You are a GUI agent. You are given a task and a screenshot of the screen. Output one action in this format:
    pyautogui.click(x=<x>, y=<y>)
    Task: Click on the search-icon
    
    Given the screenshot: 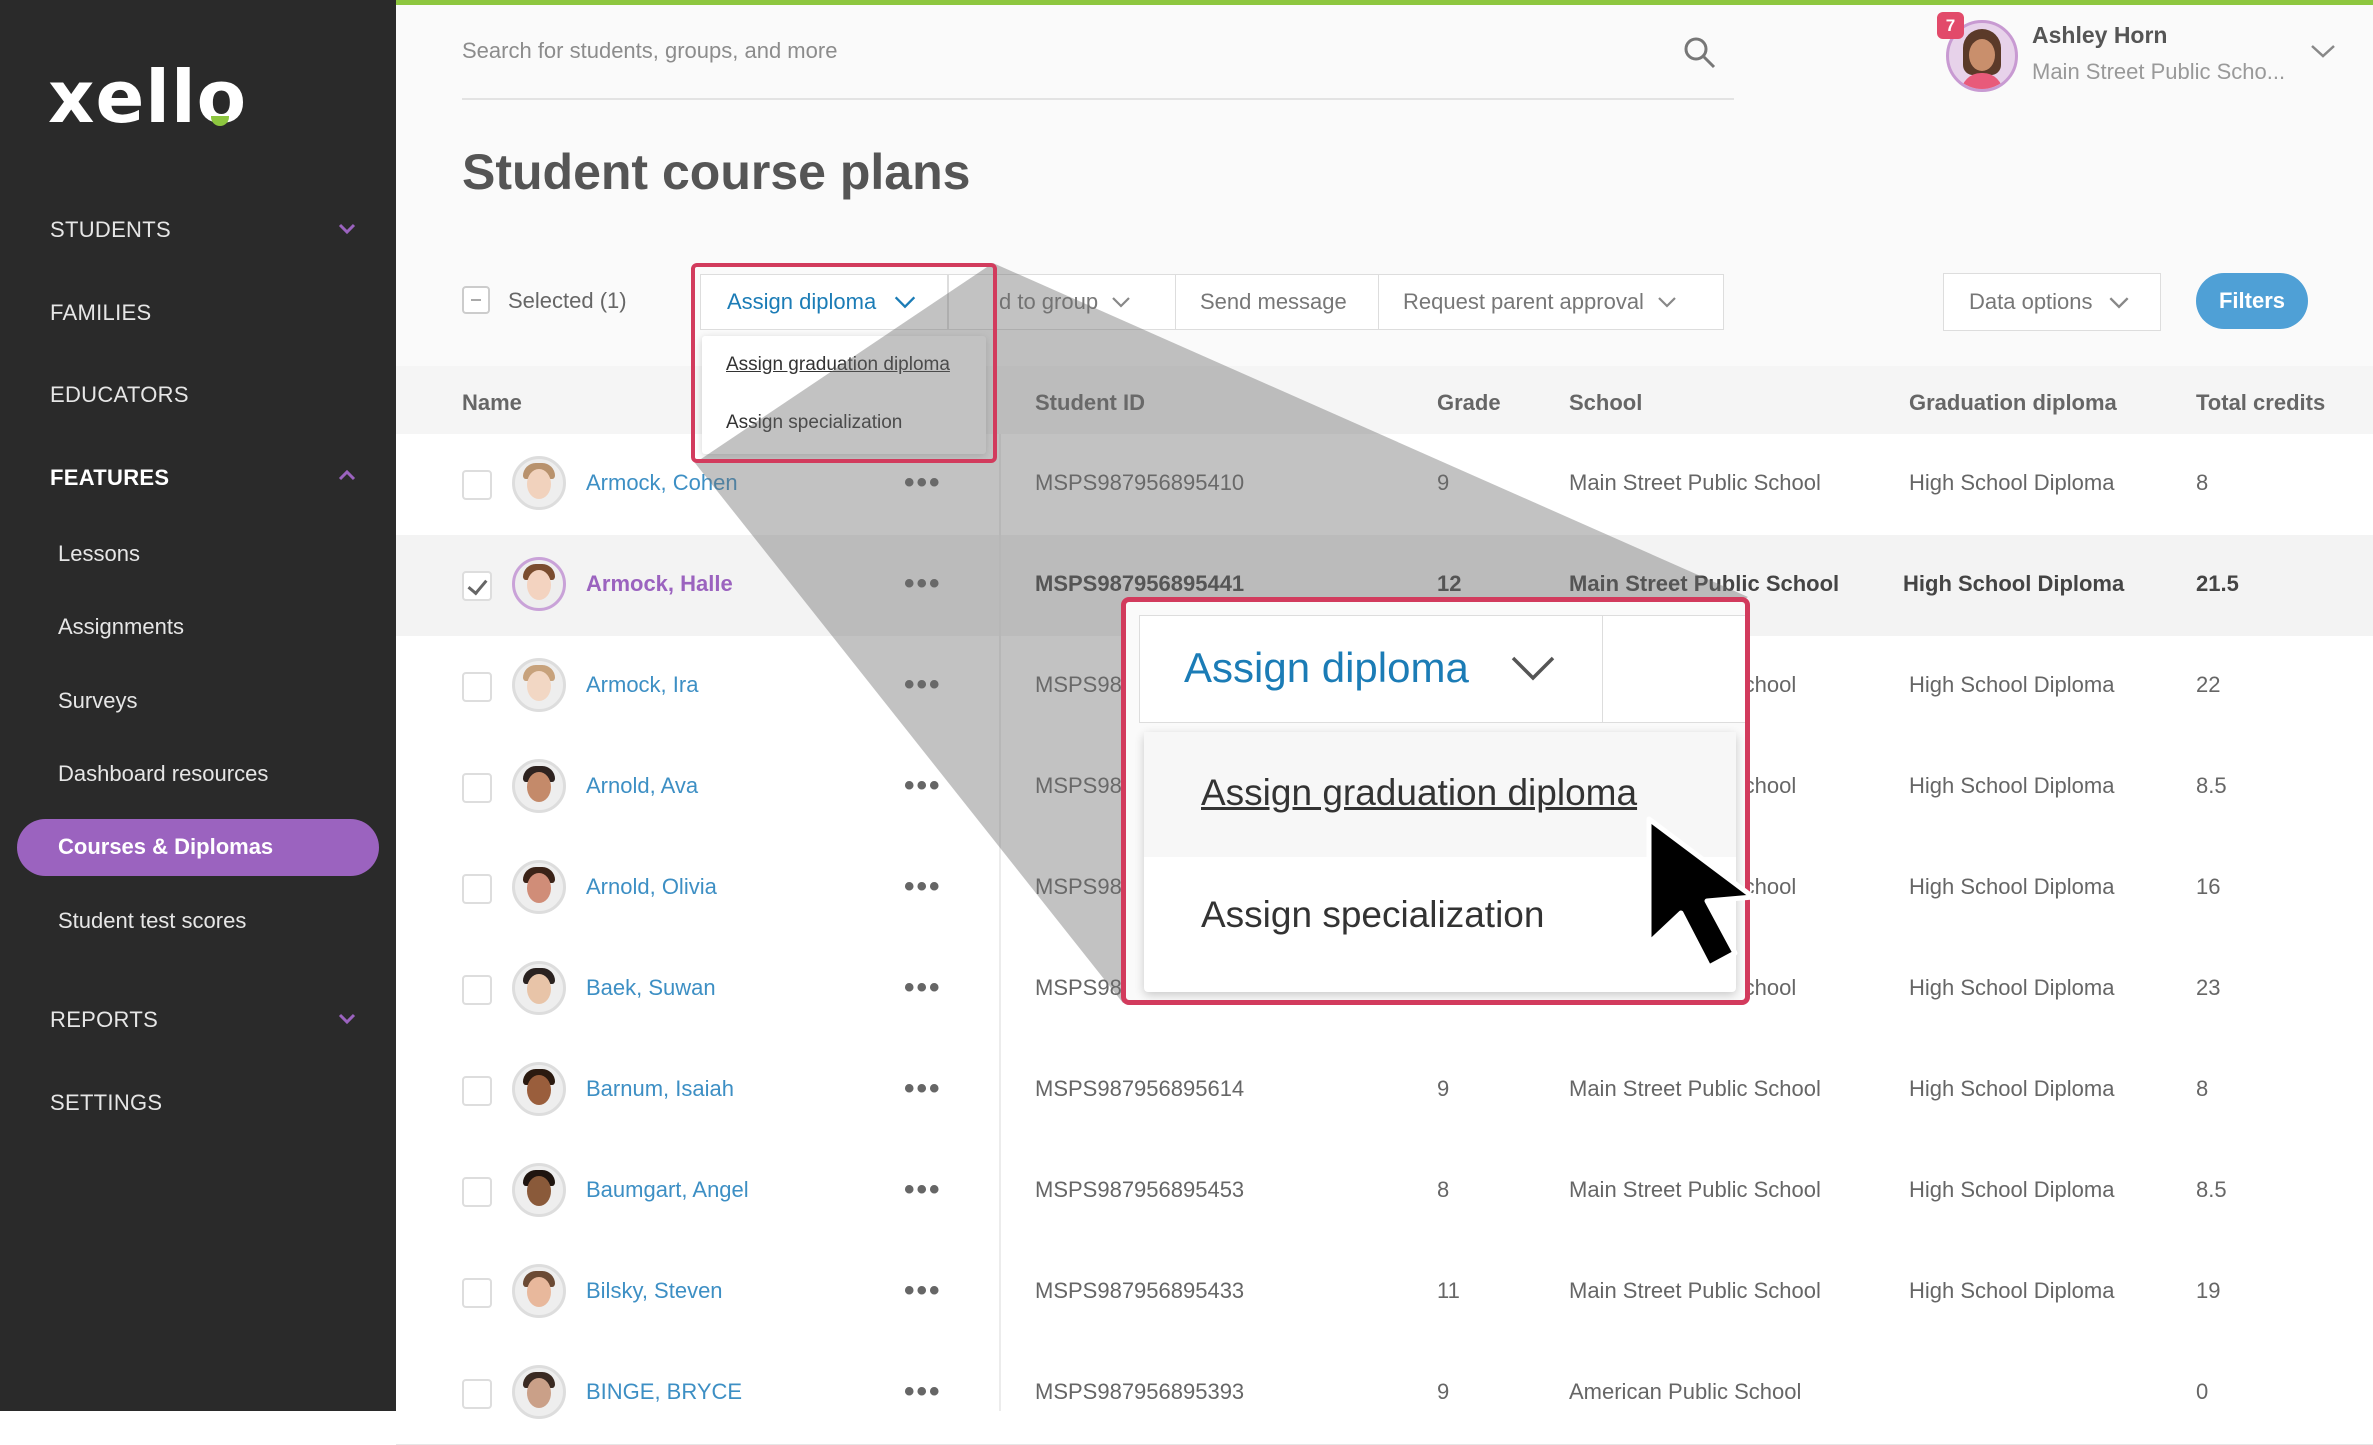 What is the action you would take?
    pyautogui.click(x=1700, y=53)
    